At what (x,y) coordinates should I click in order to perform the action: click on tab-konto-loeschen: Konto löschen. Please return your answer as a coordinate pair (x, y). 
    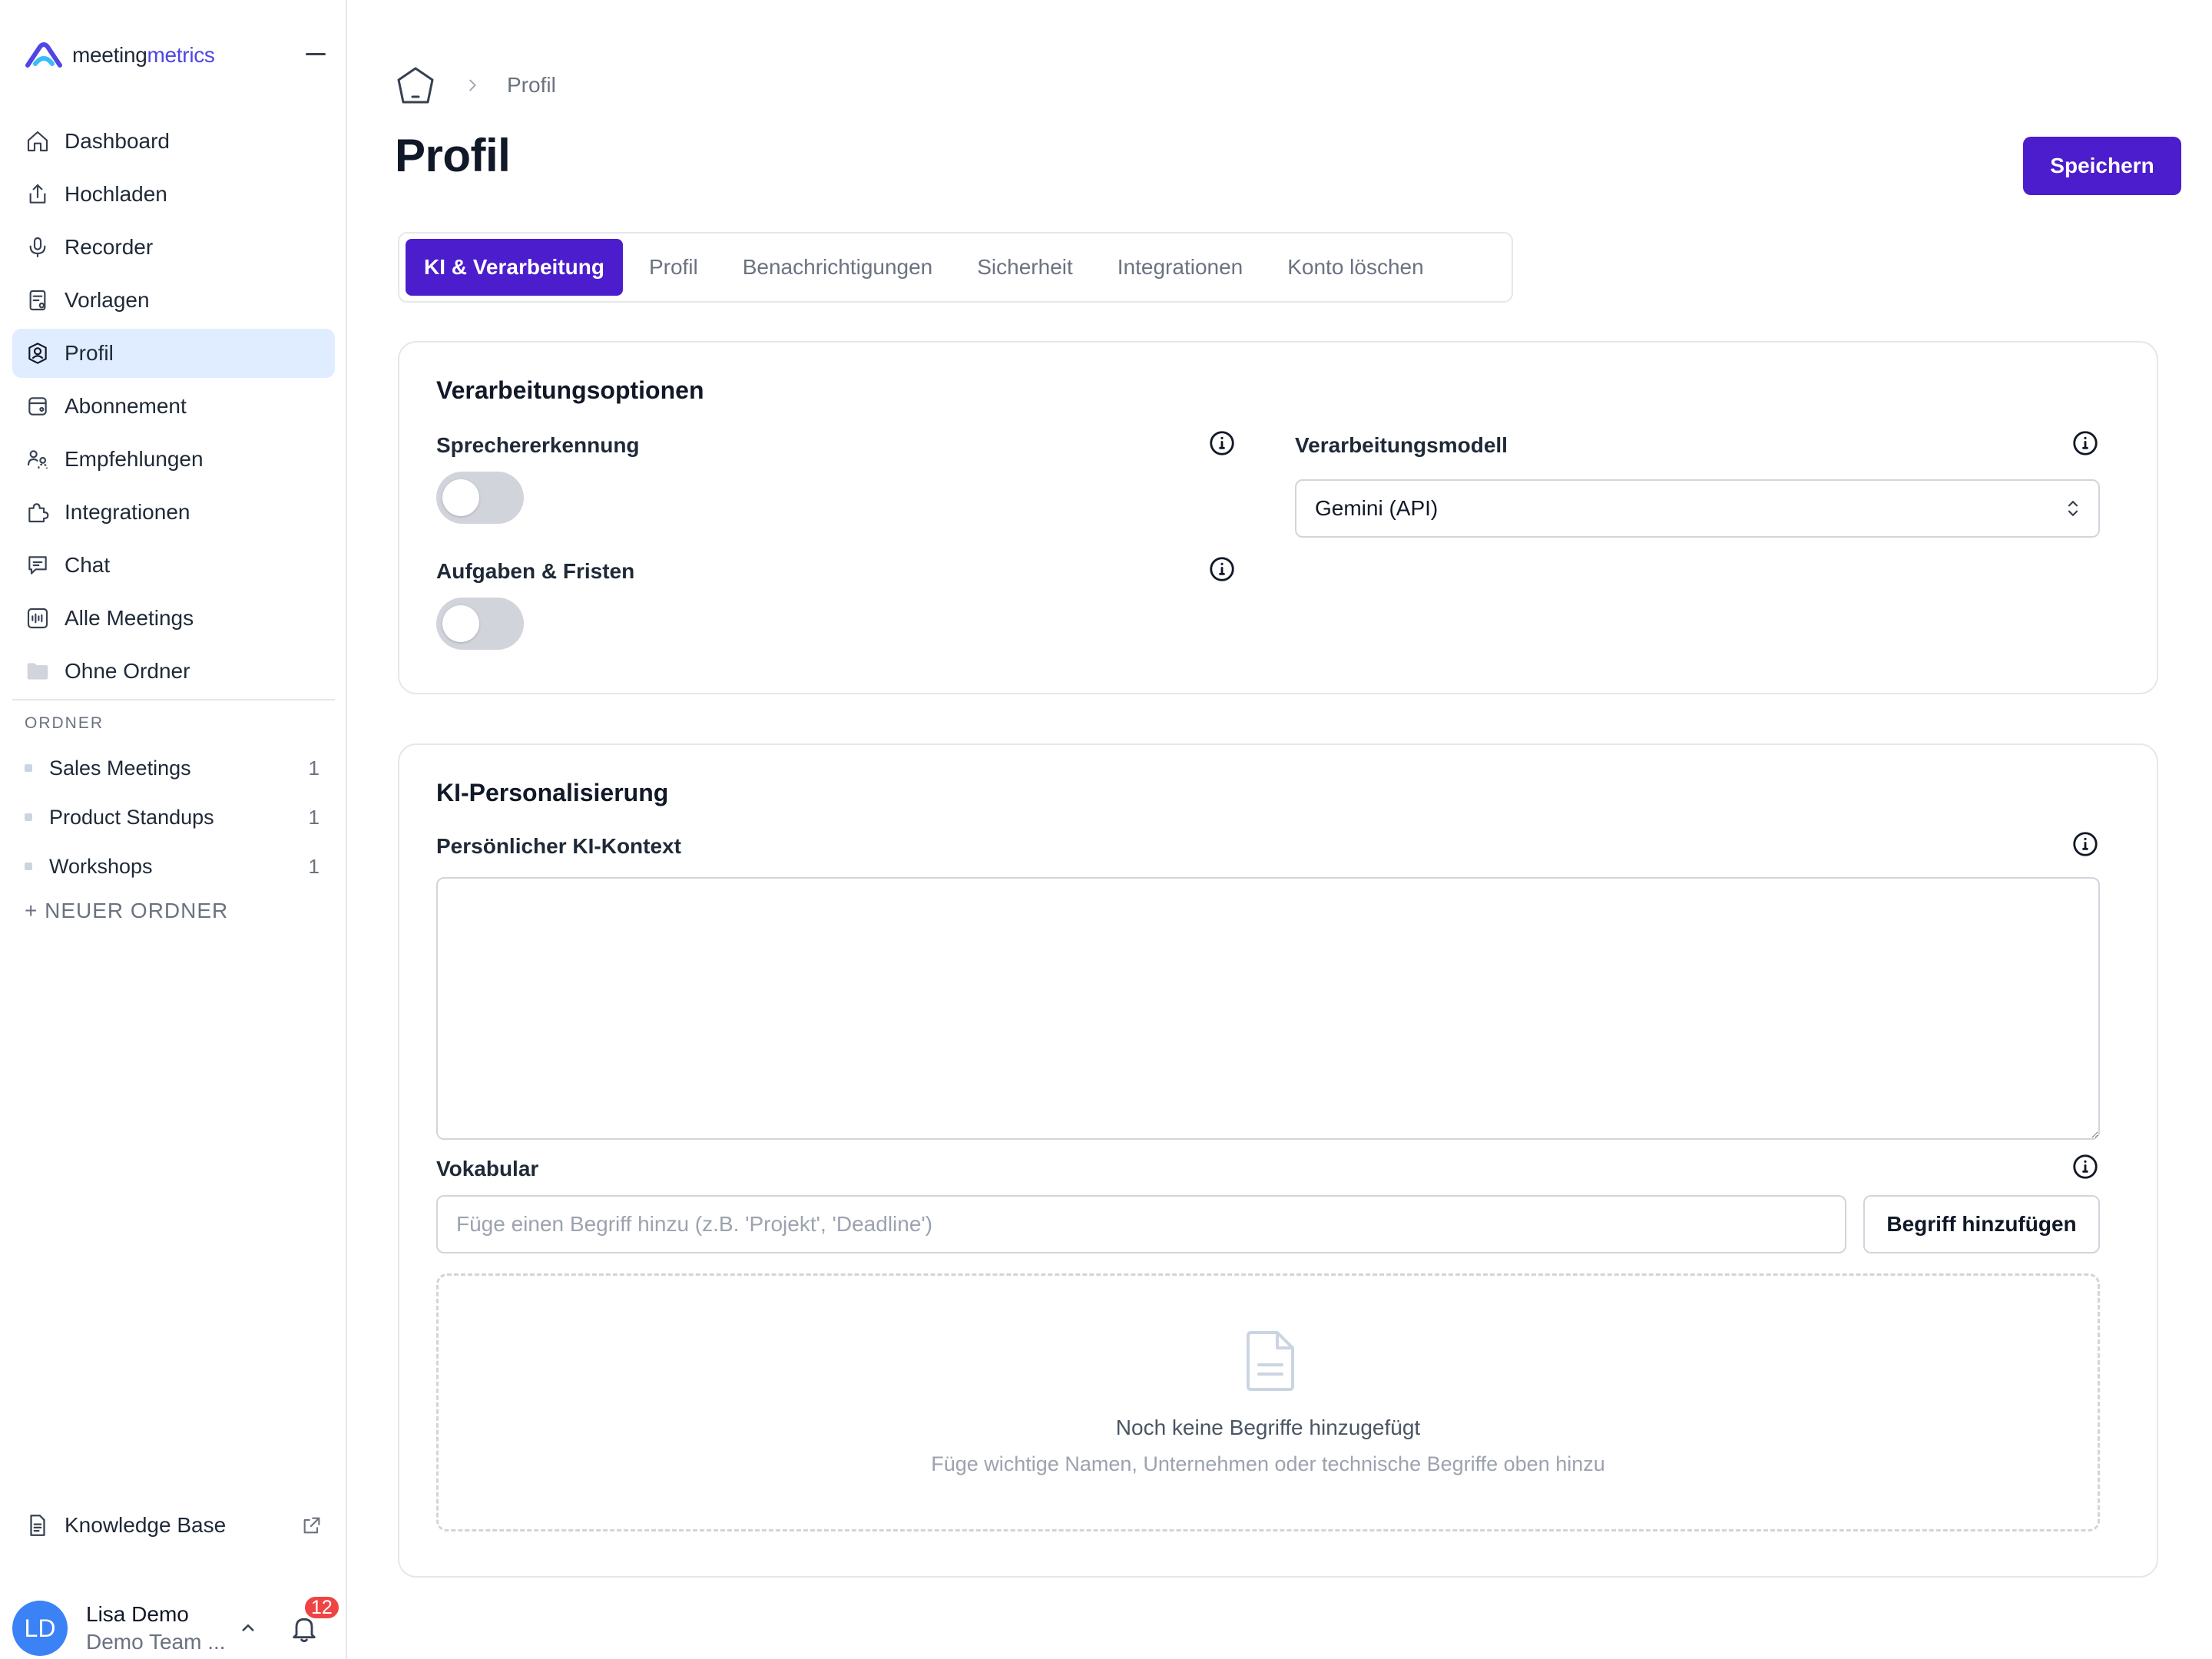
    Looking at the image, I should click on (1356, 267).